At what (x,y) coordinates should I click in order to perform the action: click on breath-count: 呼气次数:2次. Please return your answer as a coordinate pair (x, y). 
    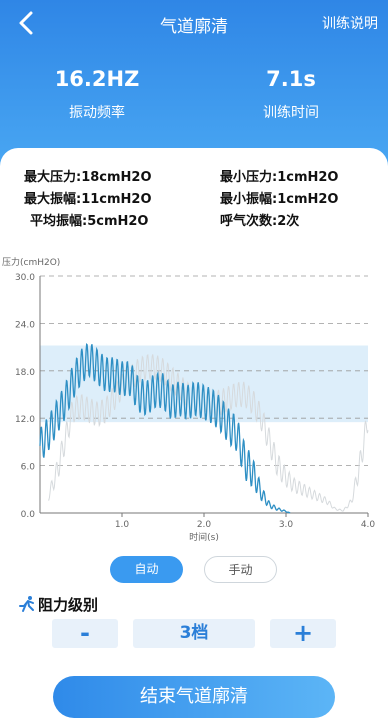
    Looking at the image, I should click on (260, 221).